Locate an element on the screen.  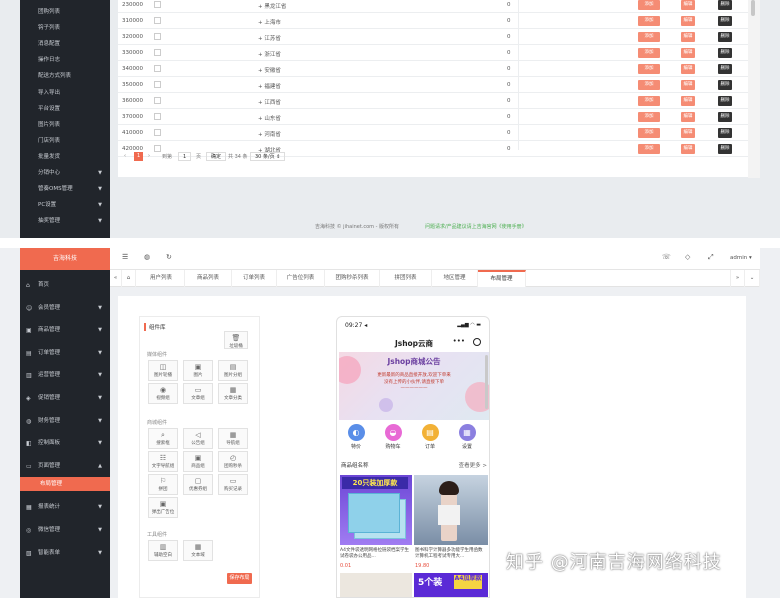
nav-item: ▤ 订单管理 ▼ is located at coordinates (65, 353).